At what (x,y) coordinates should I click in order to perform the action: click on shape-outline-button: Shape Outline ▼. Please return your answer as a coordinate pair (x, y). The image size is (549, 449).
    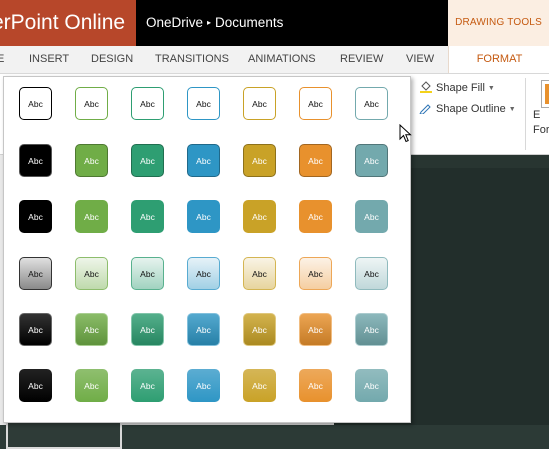
    Looking at the image, I should click on (467, 108).